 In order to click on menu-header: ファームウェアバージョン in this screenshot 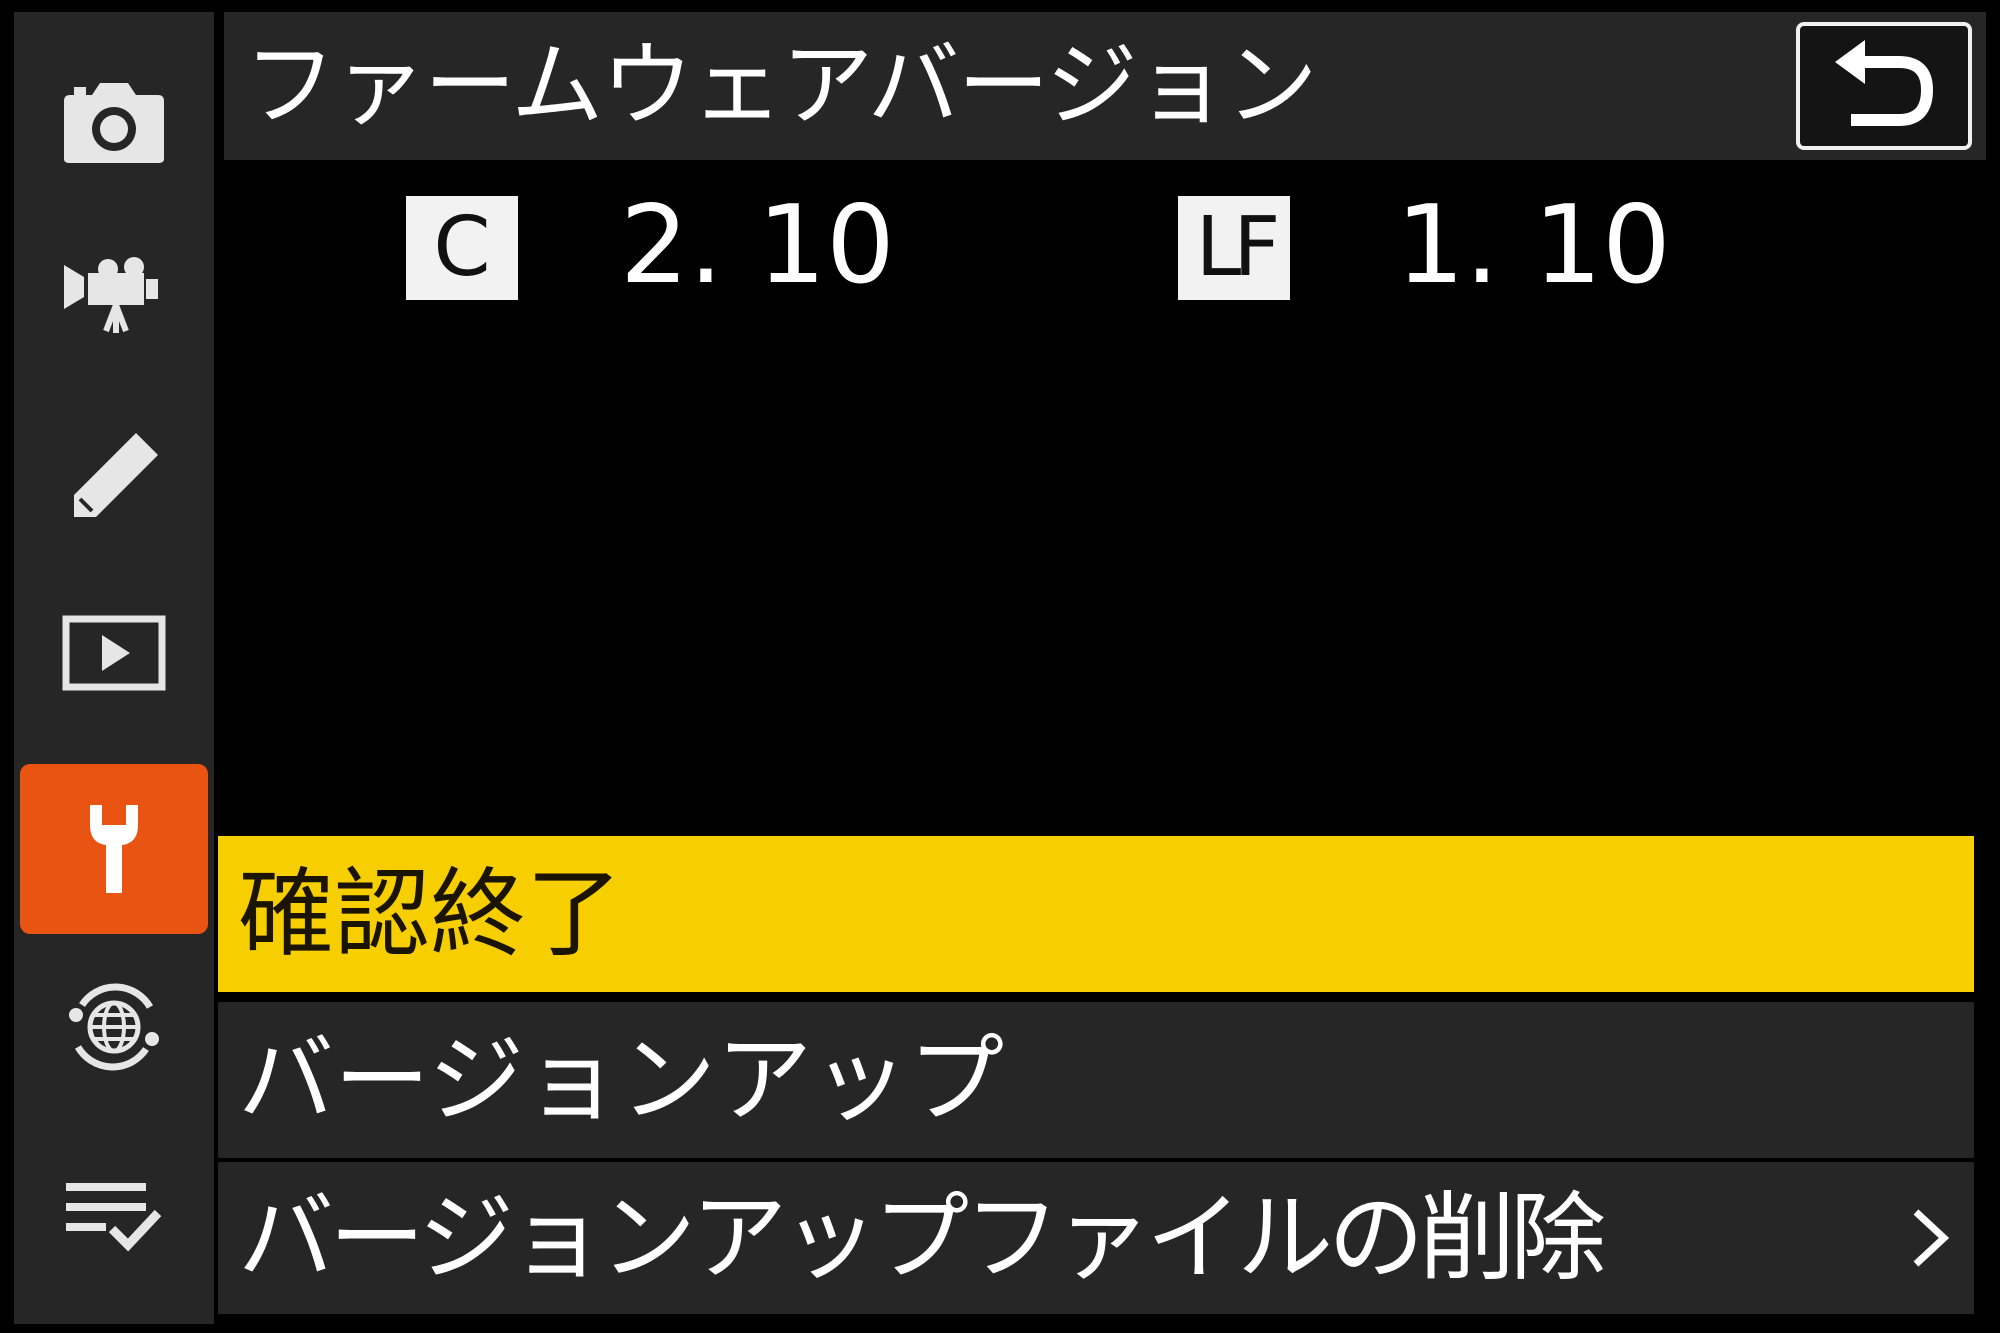, I will do `click(1105, 86)`.